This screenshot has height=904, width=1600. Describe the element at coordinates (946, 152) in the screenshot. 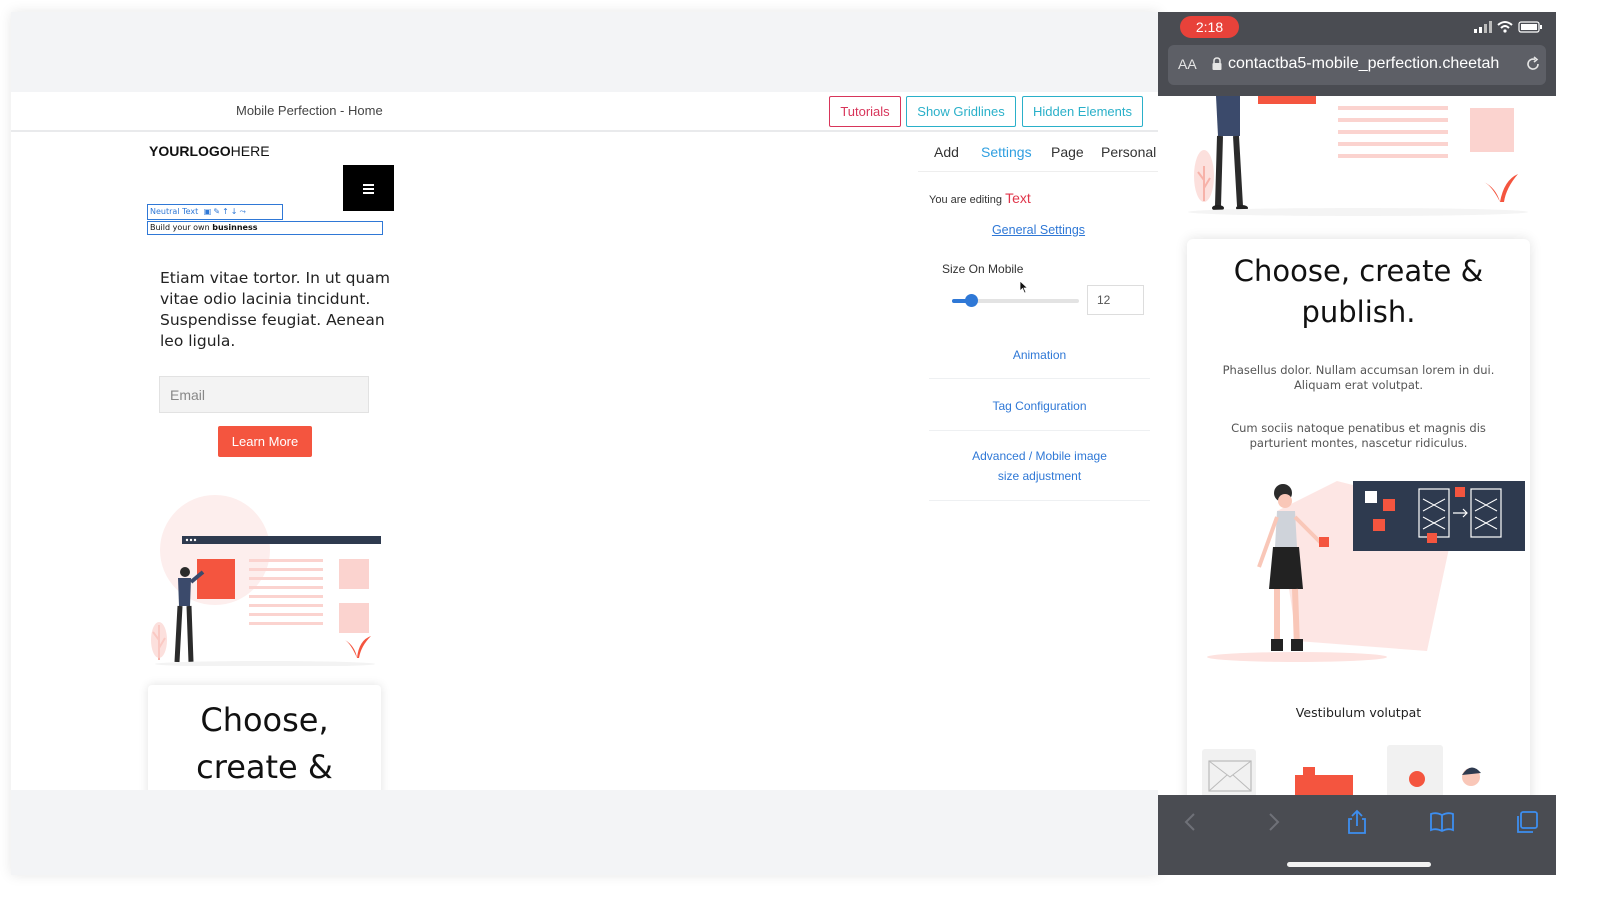

I see `tab-add: Add` at that location.